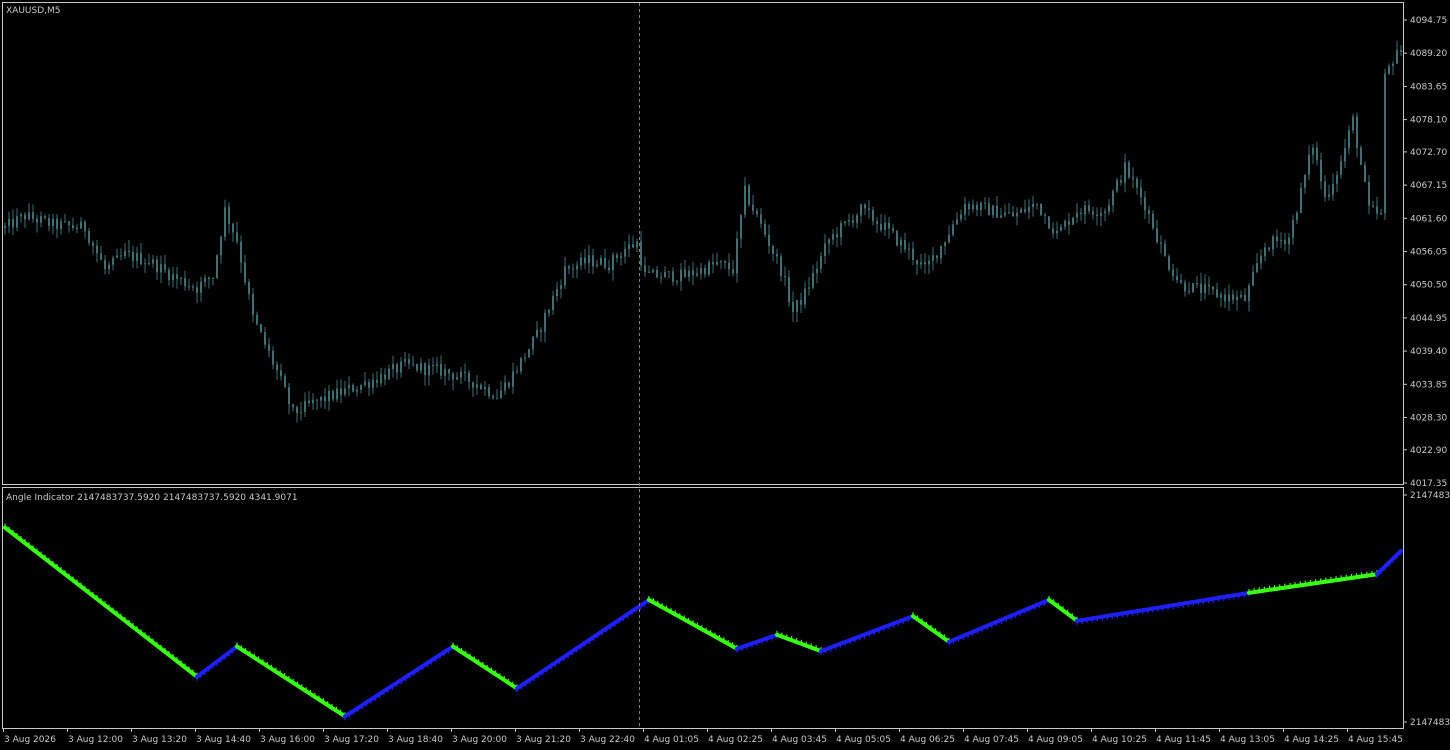 The height and width of the screenshot is (750, 1450). What do you see at coordinates (479, 740) in the screenshot?
I see `time-tick-label: 3 Aug 20:00` at bounding box center [479, 740].